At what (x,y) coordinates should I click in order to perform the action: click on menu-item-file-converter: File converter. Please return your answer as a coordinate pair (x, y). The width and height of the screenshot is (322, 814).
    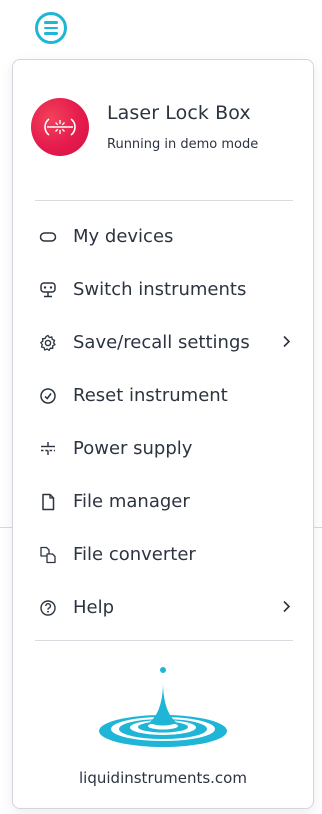
    Looking at the image, I should click on (163, 554).